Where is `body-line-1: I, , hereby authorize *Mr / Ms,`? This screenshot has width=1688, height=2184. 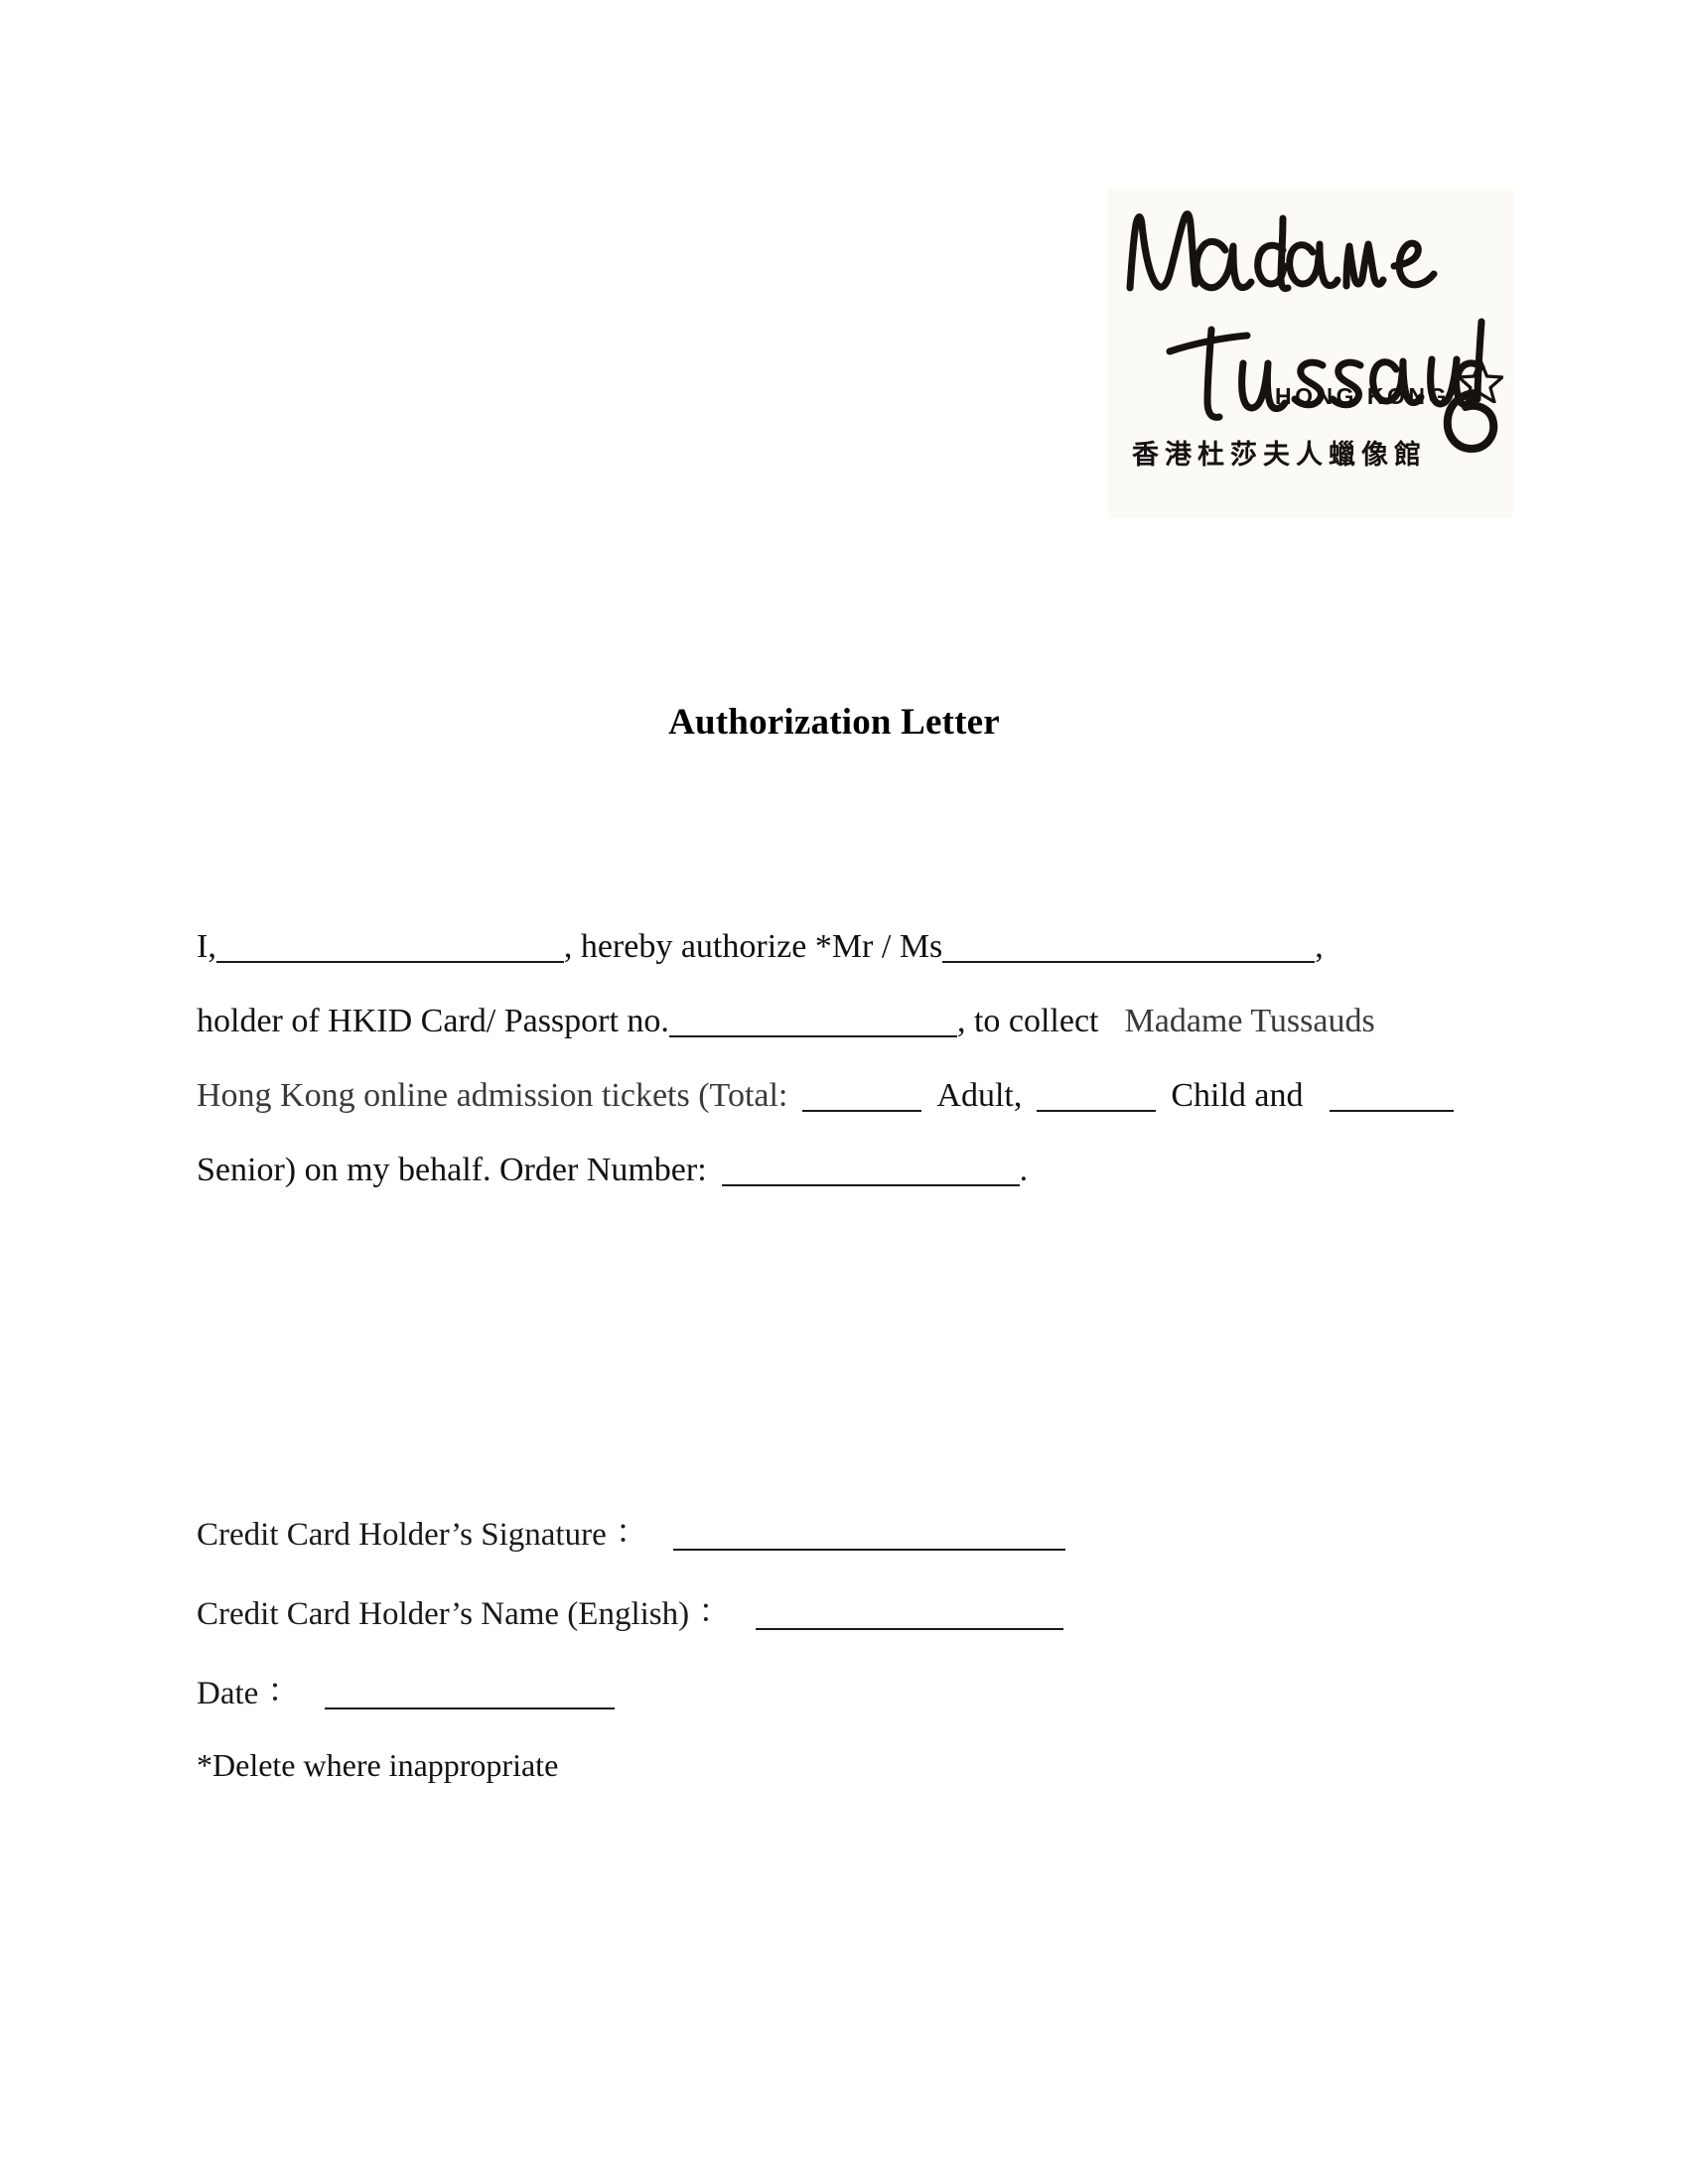 body-line-1: I, , hereby authorize *Mr / Ms, is located at coordinates (837, 946).